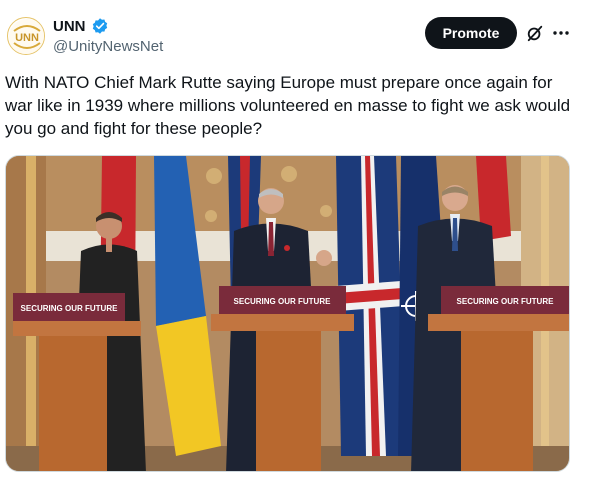  I want to click on display-name: UNN, so click(69, 26).